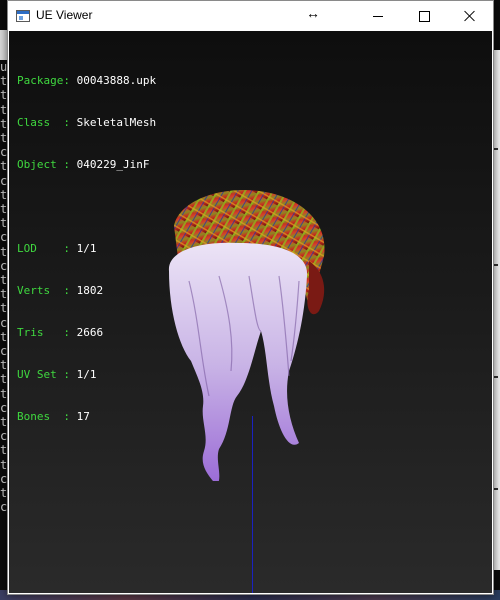 This screenshot has width=500, height=600. Describe the element at coordinates (90, 332) in the screenshot. I see `info-value: 2666` at that location.